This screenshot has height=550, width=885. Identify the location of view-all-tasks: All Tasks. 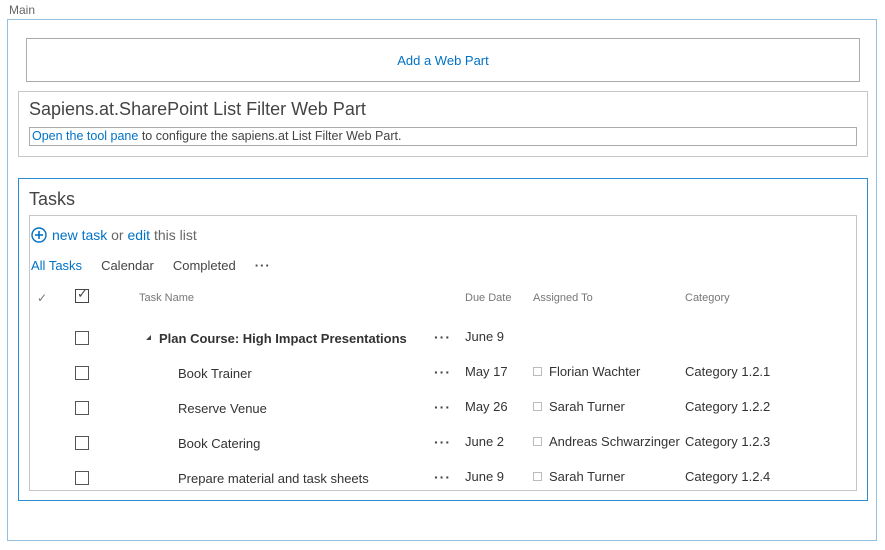
(56, 265).